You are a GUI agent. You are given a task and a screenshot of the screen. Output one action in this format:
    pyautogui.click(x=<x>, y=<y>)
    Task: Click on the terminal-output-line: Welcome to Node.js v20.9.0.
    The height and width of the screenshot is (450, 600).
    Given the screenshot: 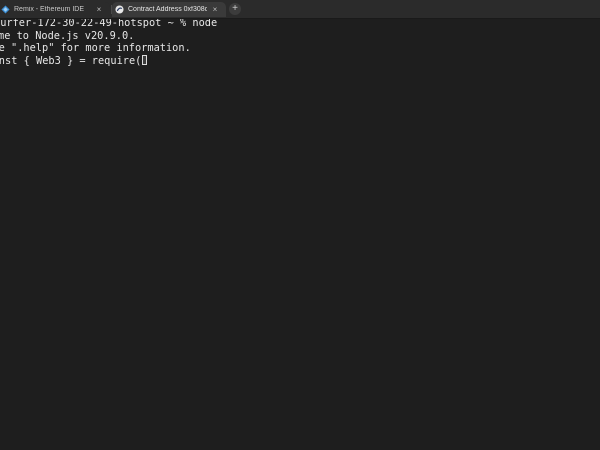 What is the action you would take?
    pyautogui.click(x=67, y=35)
    